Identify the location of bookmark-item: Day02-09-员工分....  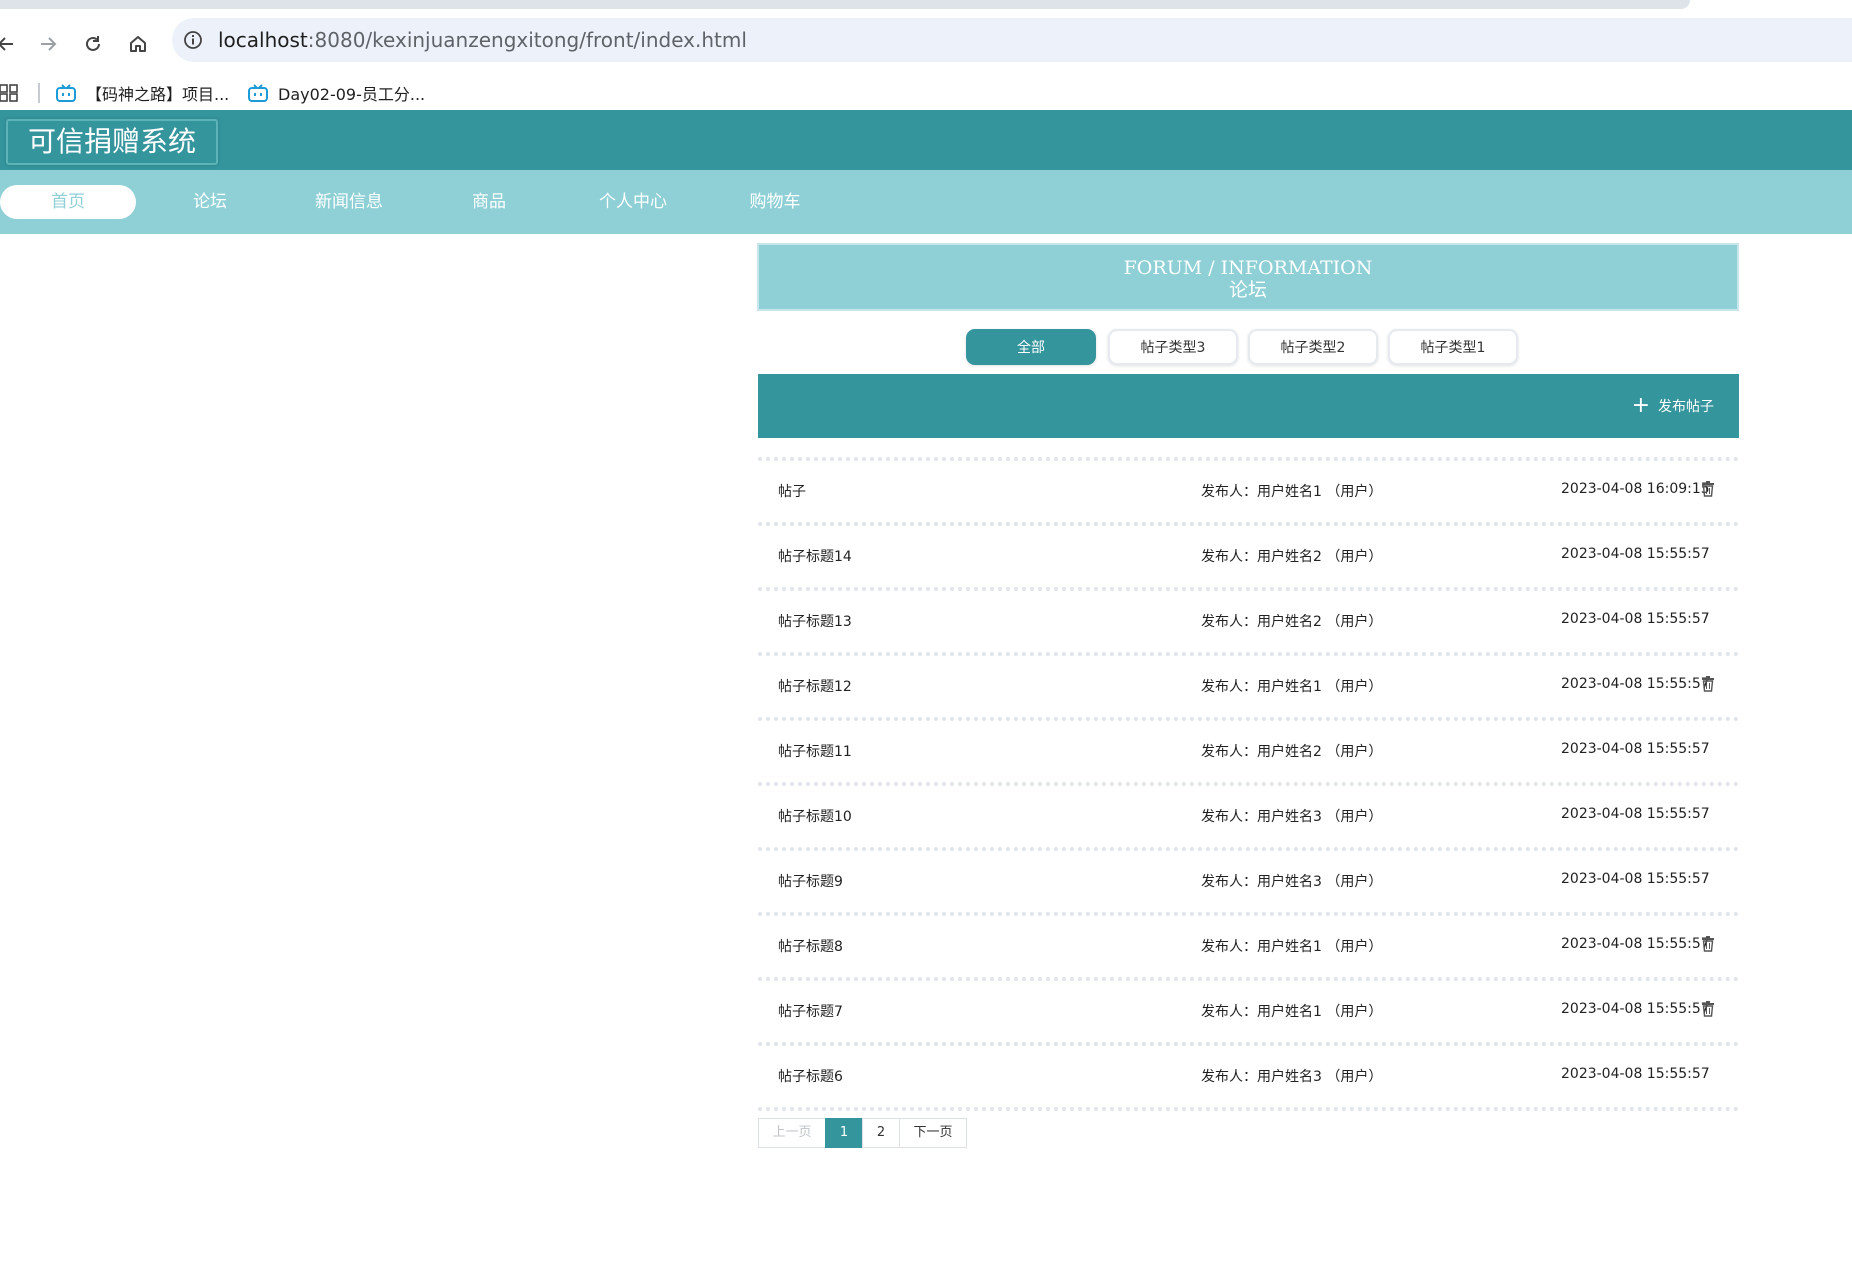
(336, 93).